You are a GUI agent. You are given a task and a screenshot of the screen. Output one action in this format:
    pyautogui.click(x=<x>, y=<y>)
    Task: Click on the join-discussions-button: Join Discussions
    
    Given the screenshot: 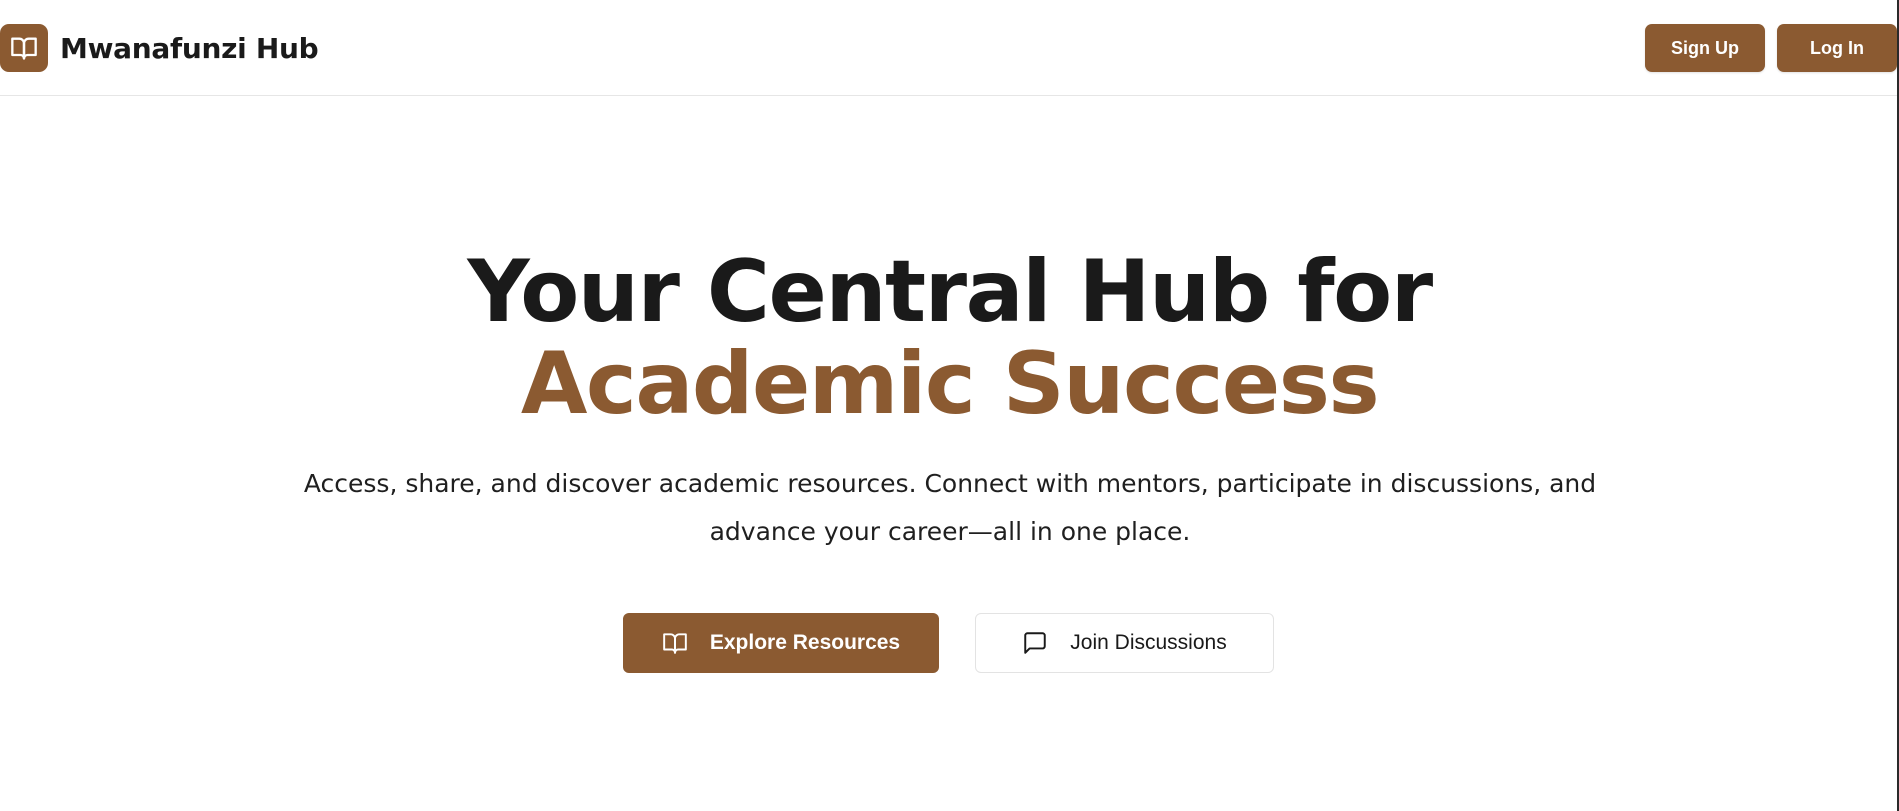 What is the action you would take?
    pyautogui.click(x=1124, y=643)
    